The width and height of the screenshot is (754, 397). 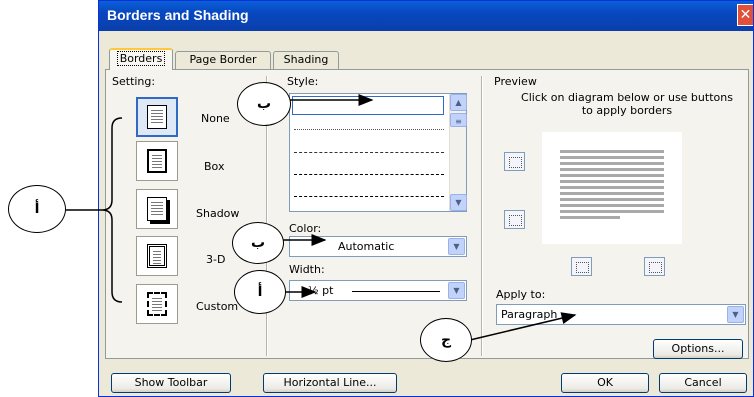 What do you see at coordinates (446, 340) in the screenshot?
I see `annotation-marker: ج` at bounding box center [446, 340].